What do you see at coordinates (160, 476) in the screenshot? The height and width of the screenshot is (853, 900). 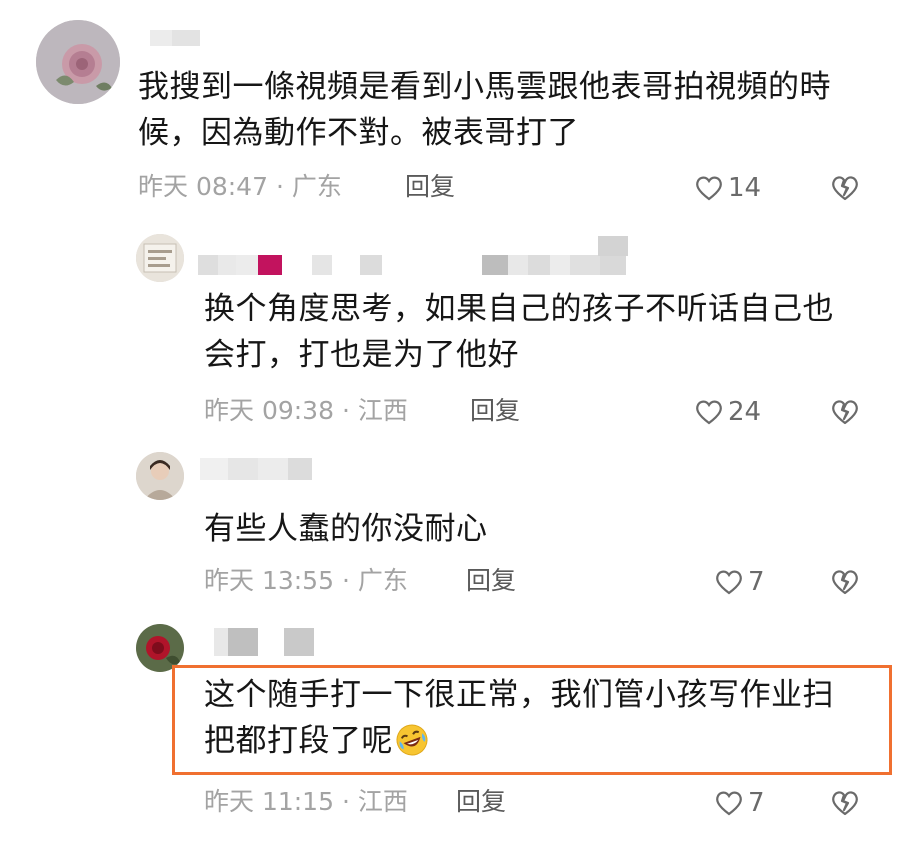 I see `avatar-person` at bounding box center [160, 476].